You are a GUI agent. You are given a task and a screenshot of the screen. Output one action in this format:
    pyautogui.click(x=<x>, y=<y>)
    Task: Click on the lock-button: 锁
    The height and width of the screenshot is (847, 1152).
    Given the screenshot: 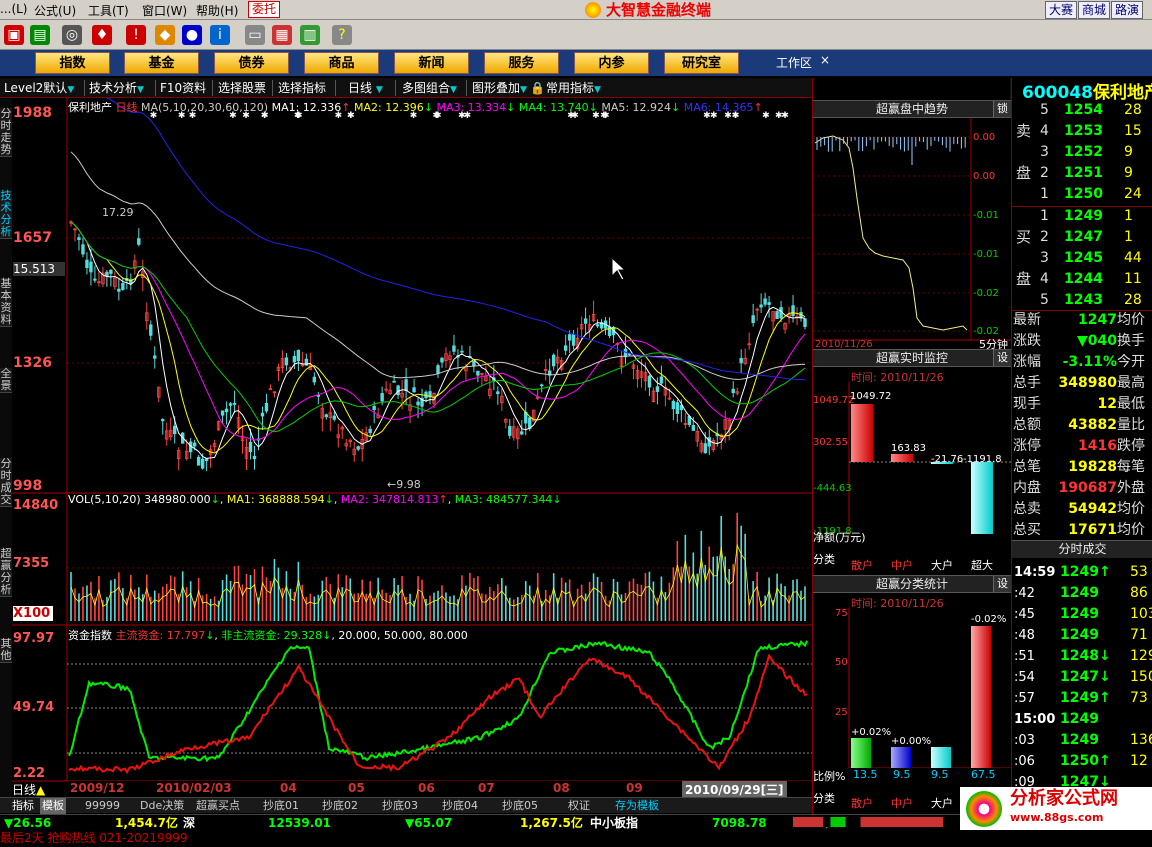 What is the action you would take?
    pyautogui.click(x=1002, y=109)
    